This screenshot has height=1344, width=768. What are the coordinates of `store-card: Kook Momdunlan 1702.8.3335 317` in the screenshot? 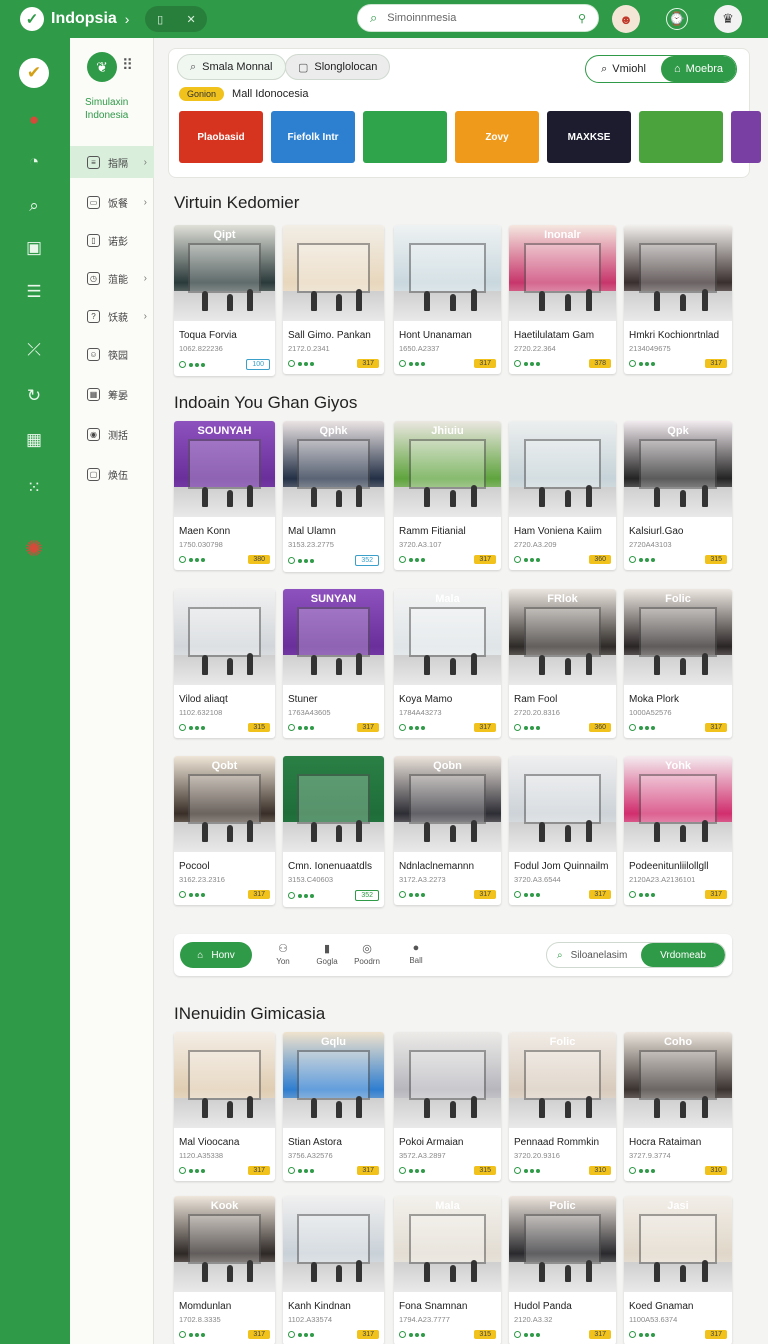 It's located at (224, 1270).